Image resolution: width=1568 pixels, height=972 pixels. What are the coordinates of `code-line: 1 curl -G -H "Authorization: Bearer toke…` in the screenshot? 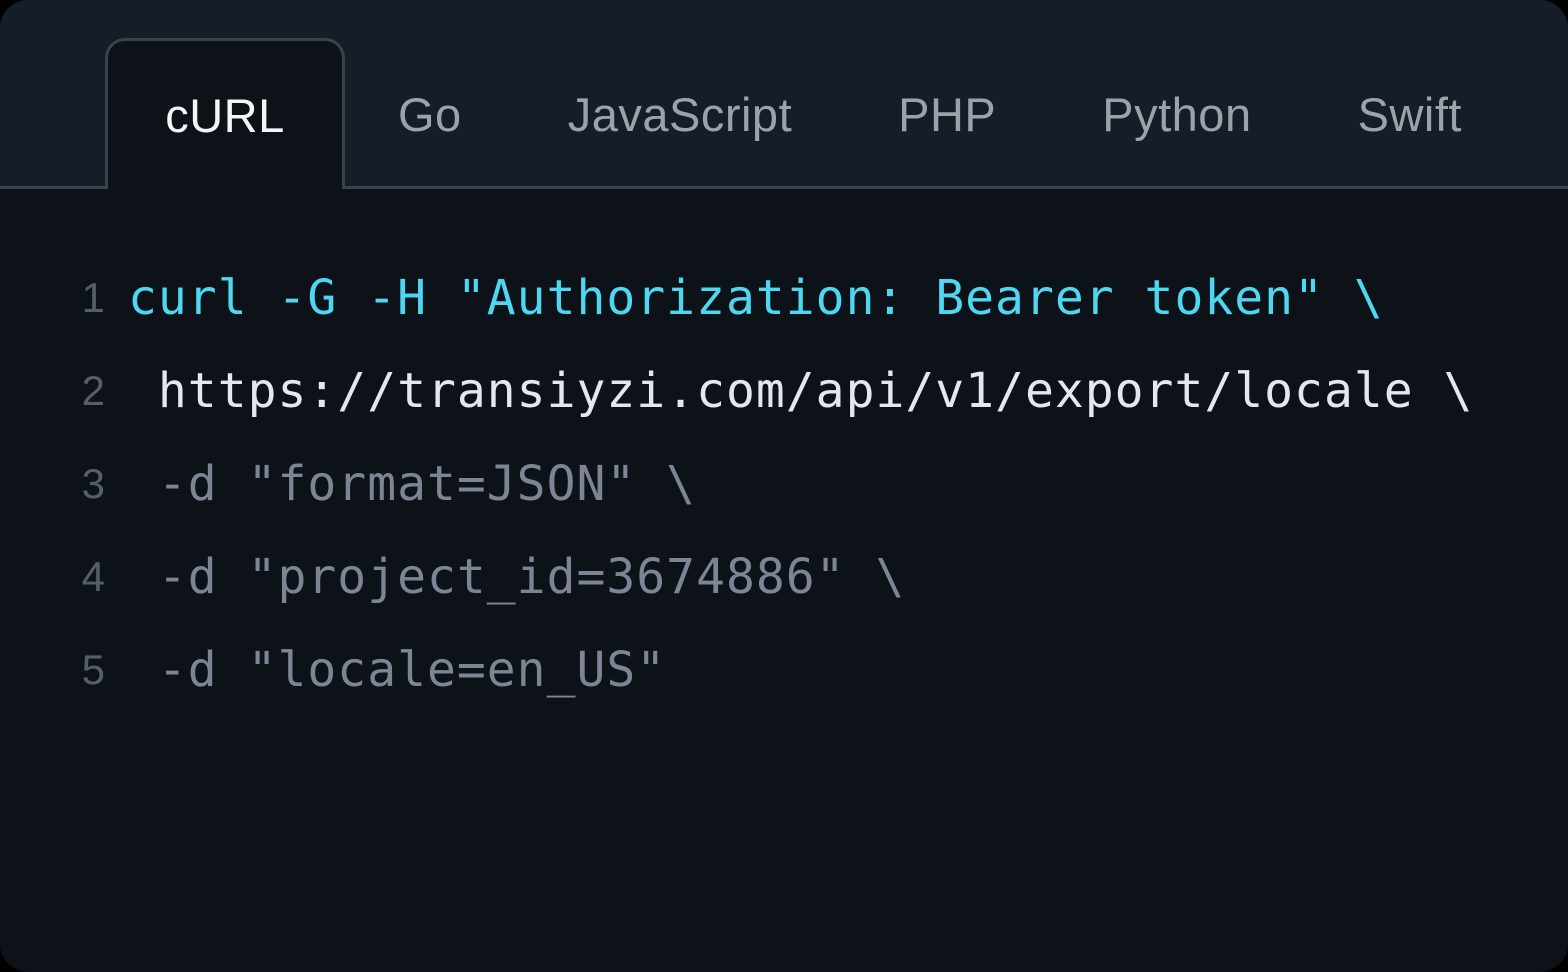 It's located at (784, 297).